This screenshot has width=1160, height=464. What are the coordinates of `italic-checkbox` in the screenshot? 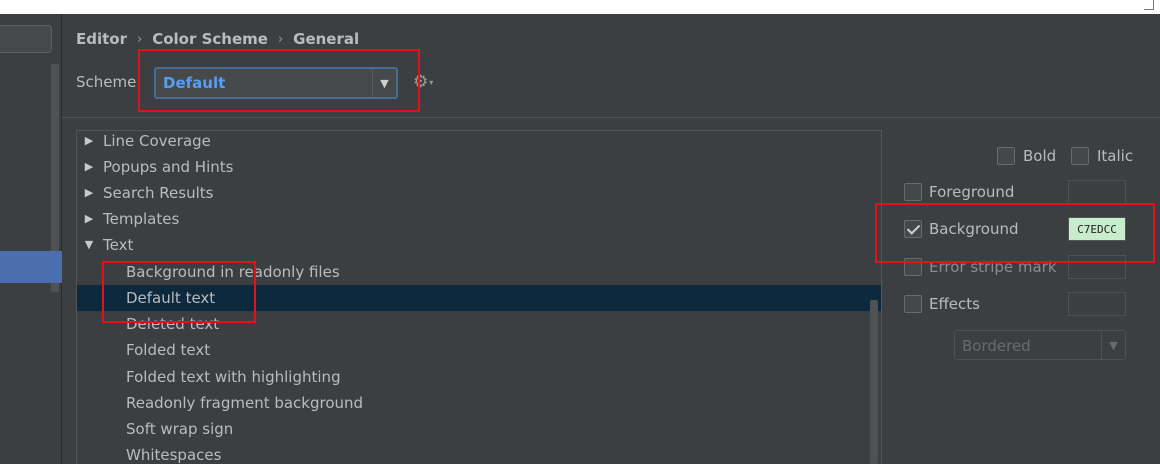 It's located at (1080, 156).